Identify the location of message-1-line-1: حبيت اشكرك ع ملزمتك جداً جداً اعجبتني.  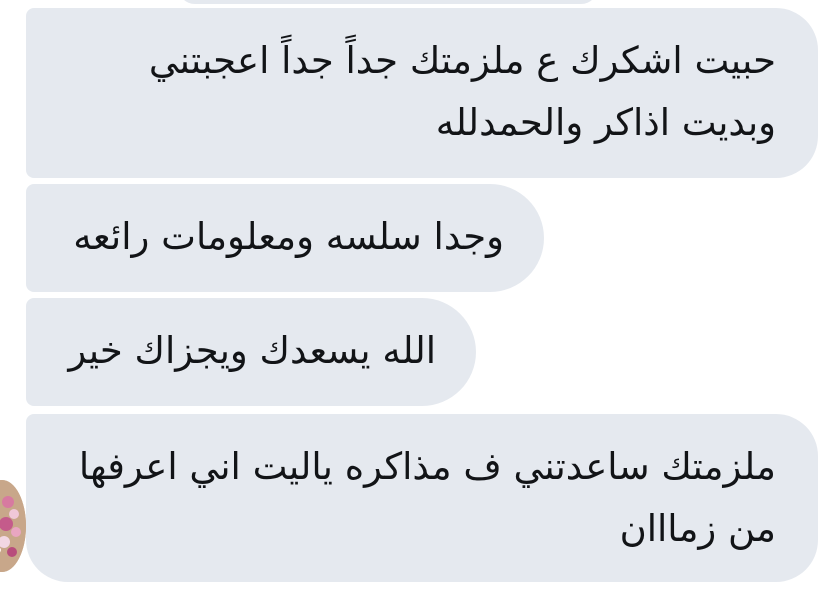
(462, 60).